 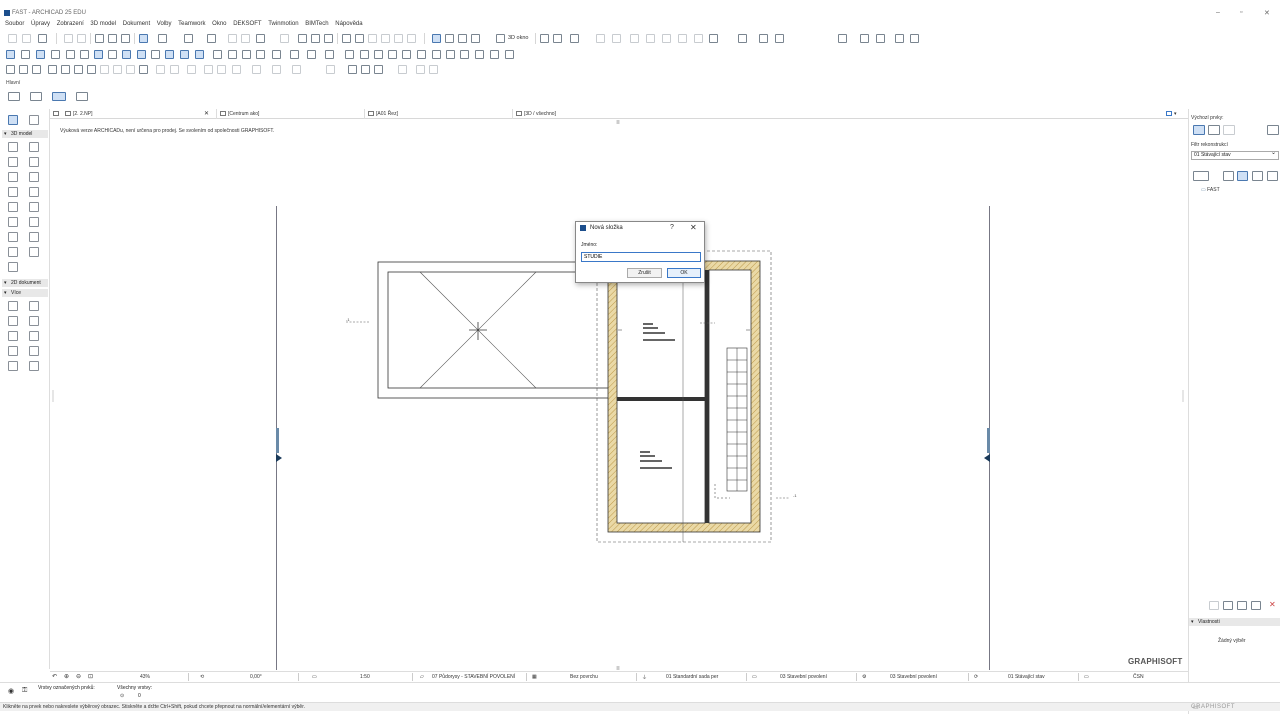 What do you see at coordinates (13, 222) in the screenshot?
I see `shell-tool-icon` at bounding box center [13, 222].